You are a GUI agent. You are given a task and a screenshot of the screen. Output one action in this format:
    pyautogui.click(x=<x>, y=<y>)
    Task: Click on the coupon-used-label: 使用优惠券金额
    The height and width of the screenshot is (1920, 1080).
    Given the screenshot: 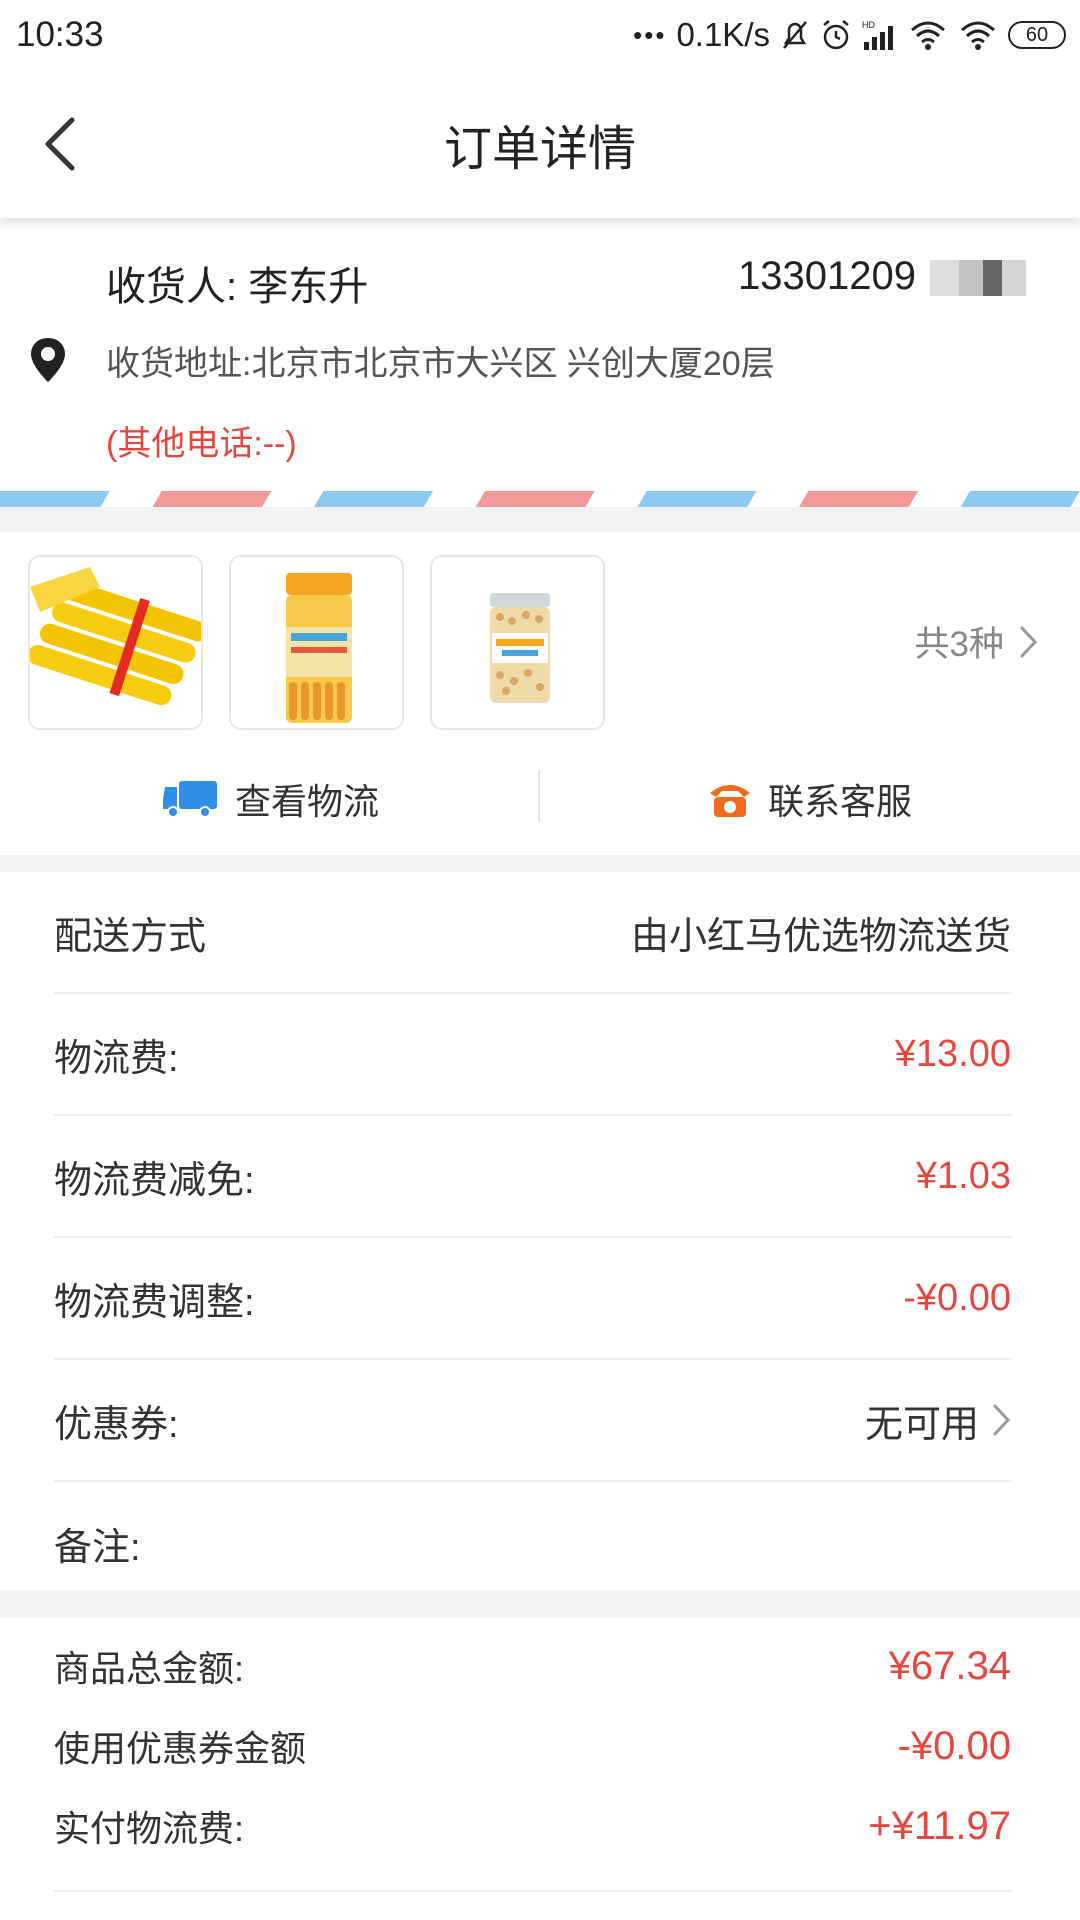 What is the action you would take?
    pyautogui.click(x=180, y=1748)
    